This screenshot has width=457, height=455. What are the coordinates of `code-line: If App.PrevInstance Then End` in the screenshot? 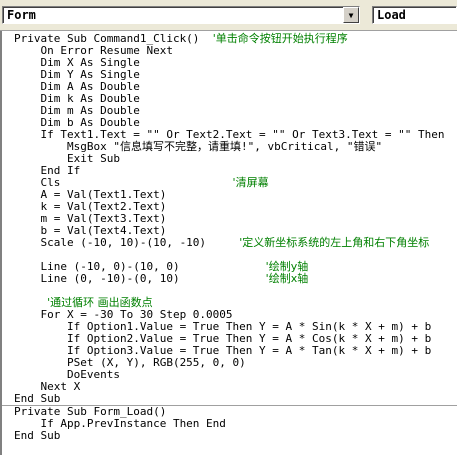 It's located at (235, 424).